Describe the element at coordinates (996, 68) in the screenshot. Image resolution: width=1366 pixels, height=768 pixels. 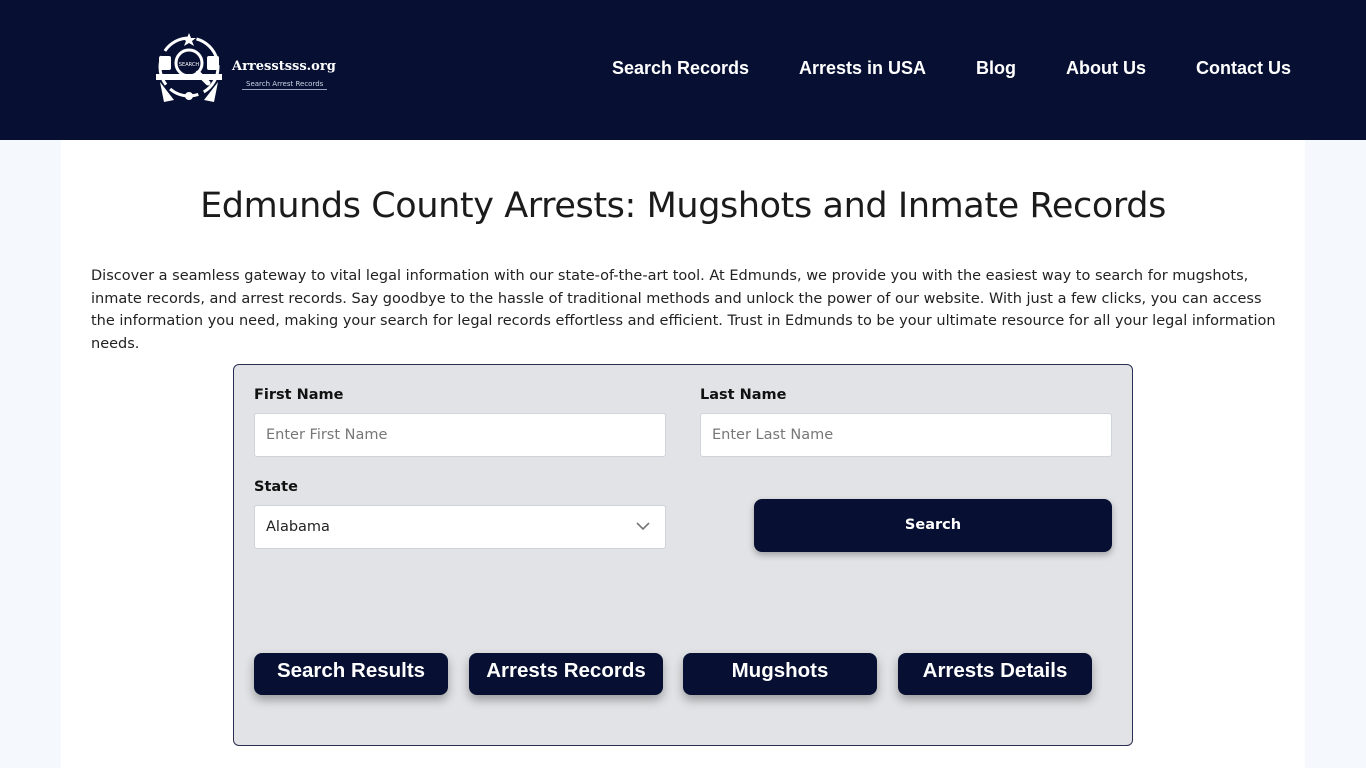
I see `nav-blog: Blog` at that location.